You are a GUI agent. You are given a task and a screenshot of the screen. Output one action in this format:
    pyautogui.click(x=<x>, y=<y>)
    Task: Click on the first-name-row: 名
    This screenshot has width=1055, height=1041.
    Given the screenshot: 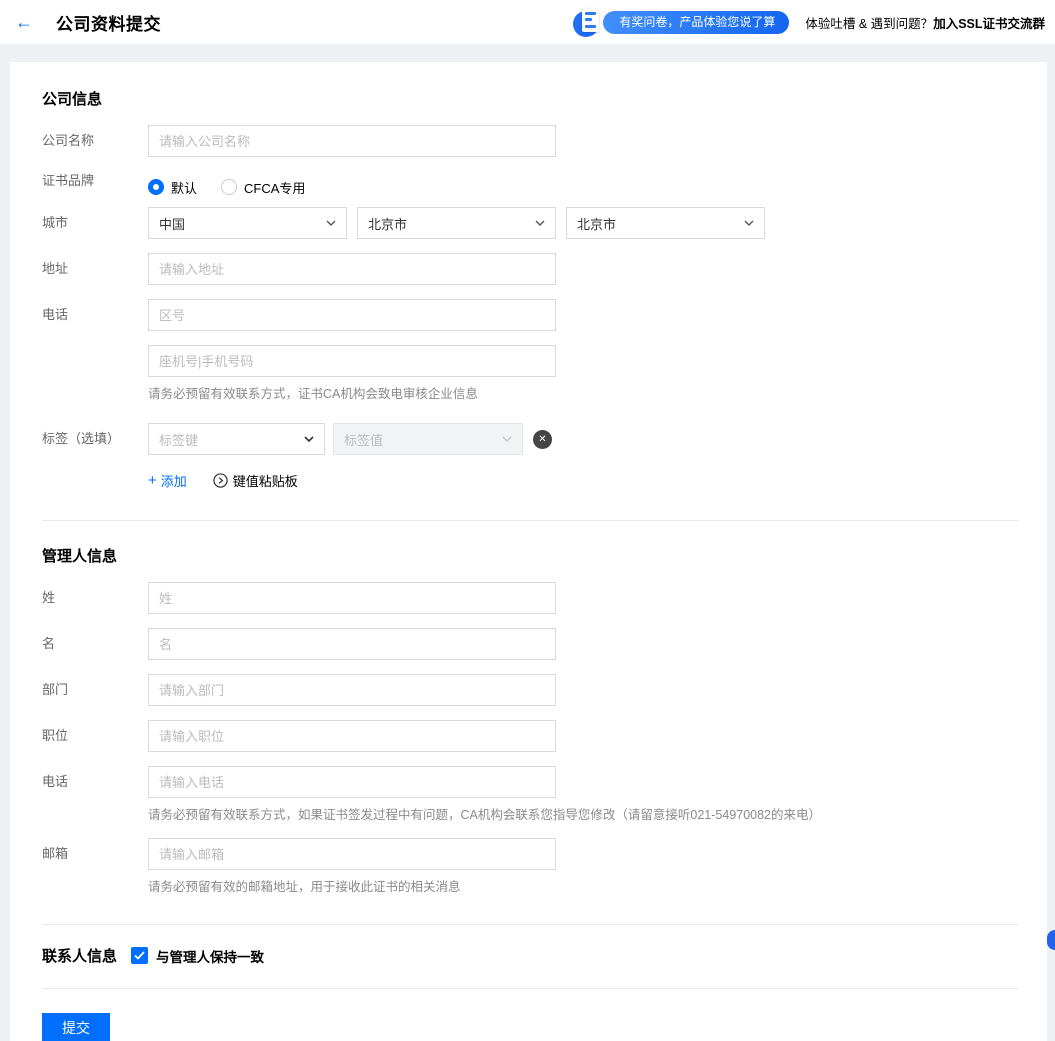 What is the action you would take?
    pyautogui.click(x=530, y=644)
    